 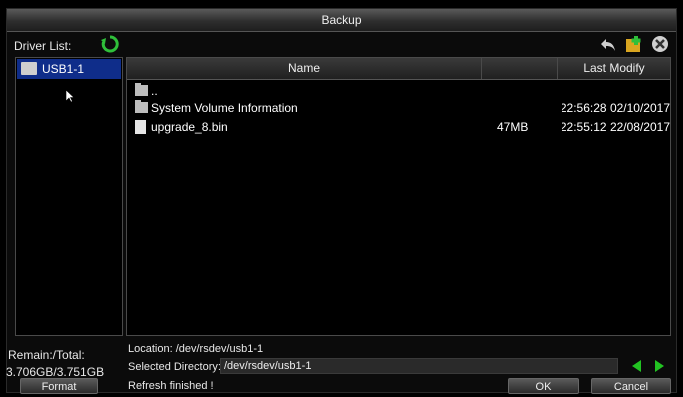 What do you see at coordinates (660, 44) in the screenshot?
I see `delete-icon` at bounding box center [660, 44].